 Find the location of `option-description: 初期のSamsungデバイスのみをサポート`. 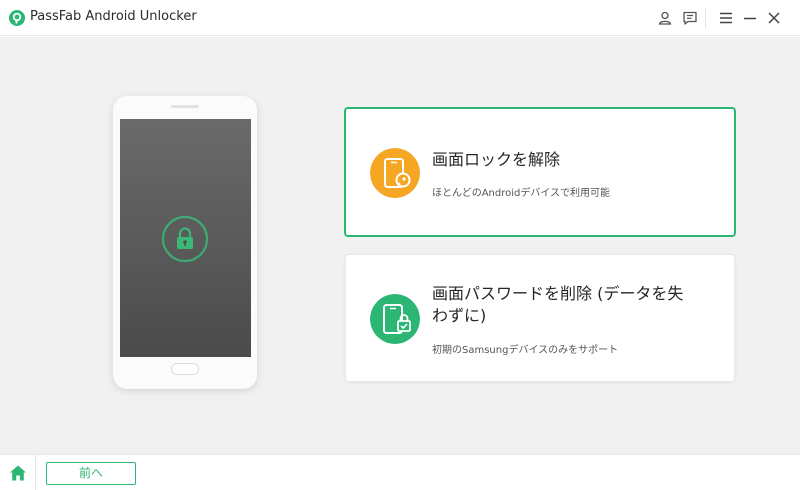

option-description: 初期のSamsungデバイスのみをサポート is located at coordinates (525, 350).